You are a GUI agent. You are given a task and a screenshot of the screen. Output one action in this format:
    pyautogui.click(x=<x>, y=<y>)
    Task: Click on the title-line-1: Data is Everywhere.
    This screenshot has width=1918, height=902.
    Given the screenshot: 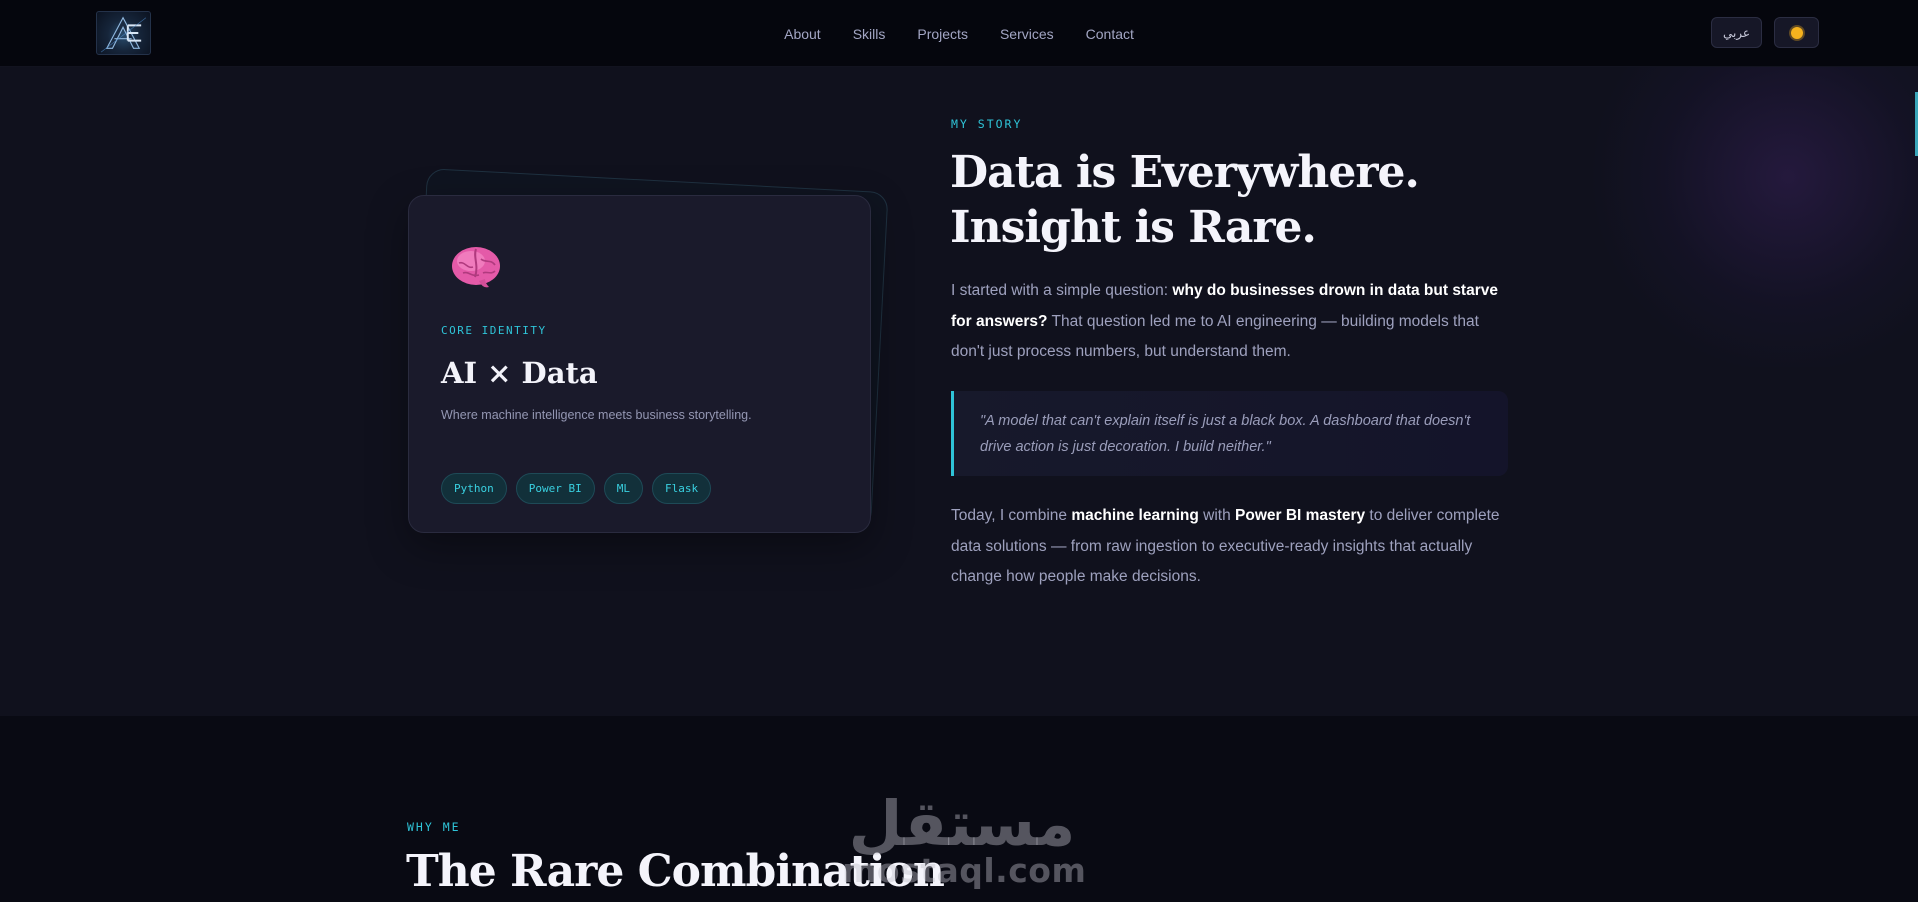 What is the action you would take?
    pyautogui.click(x=1185, y=172)
    